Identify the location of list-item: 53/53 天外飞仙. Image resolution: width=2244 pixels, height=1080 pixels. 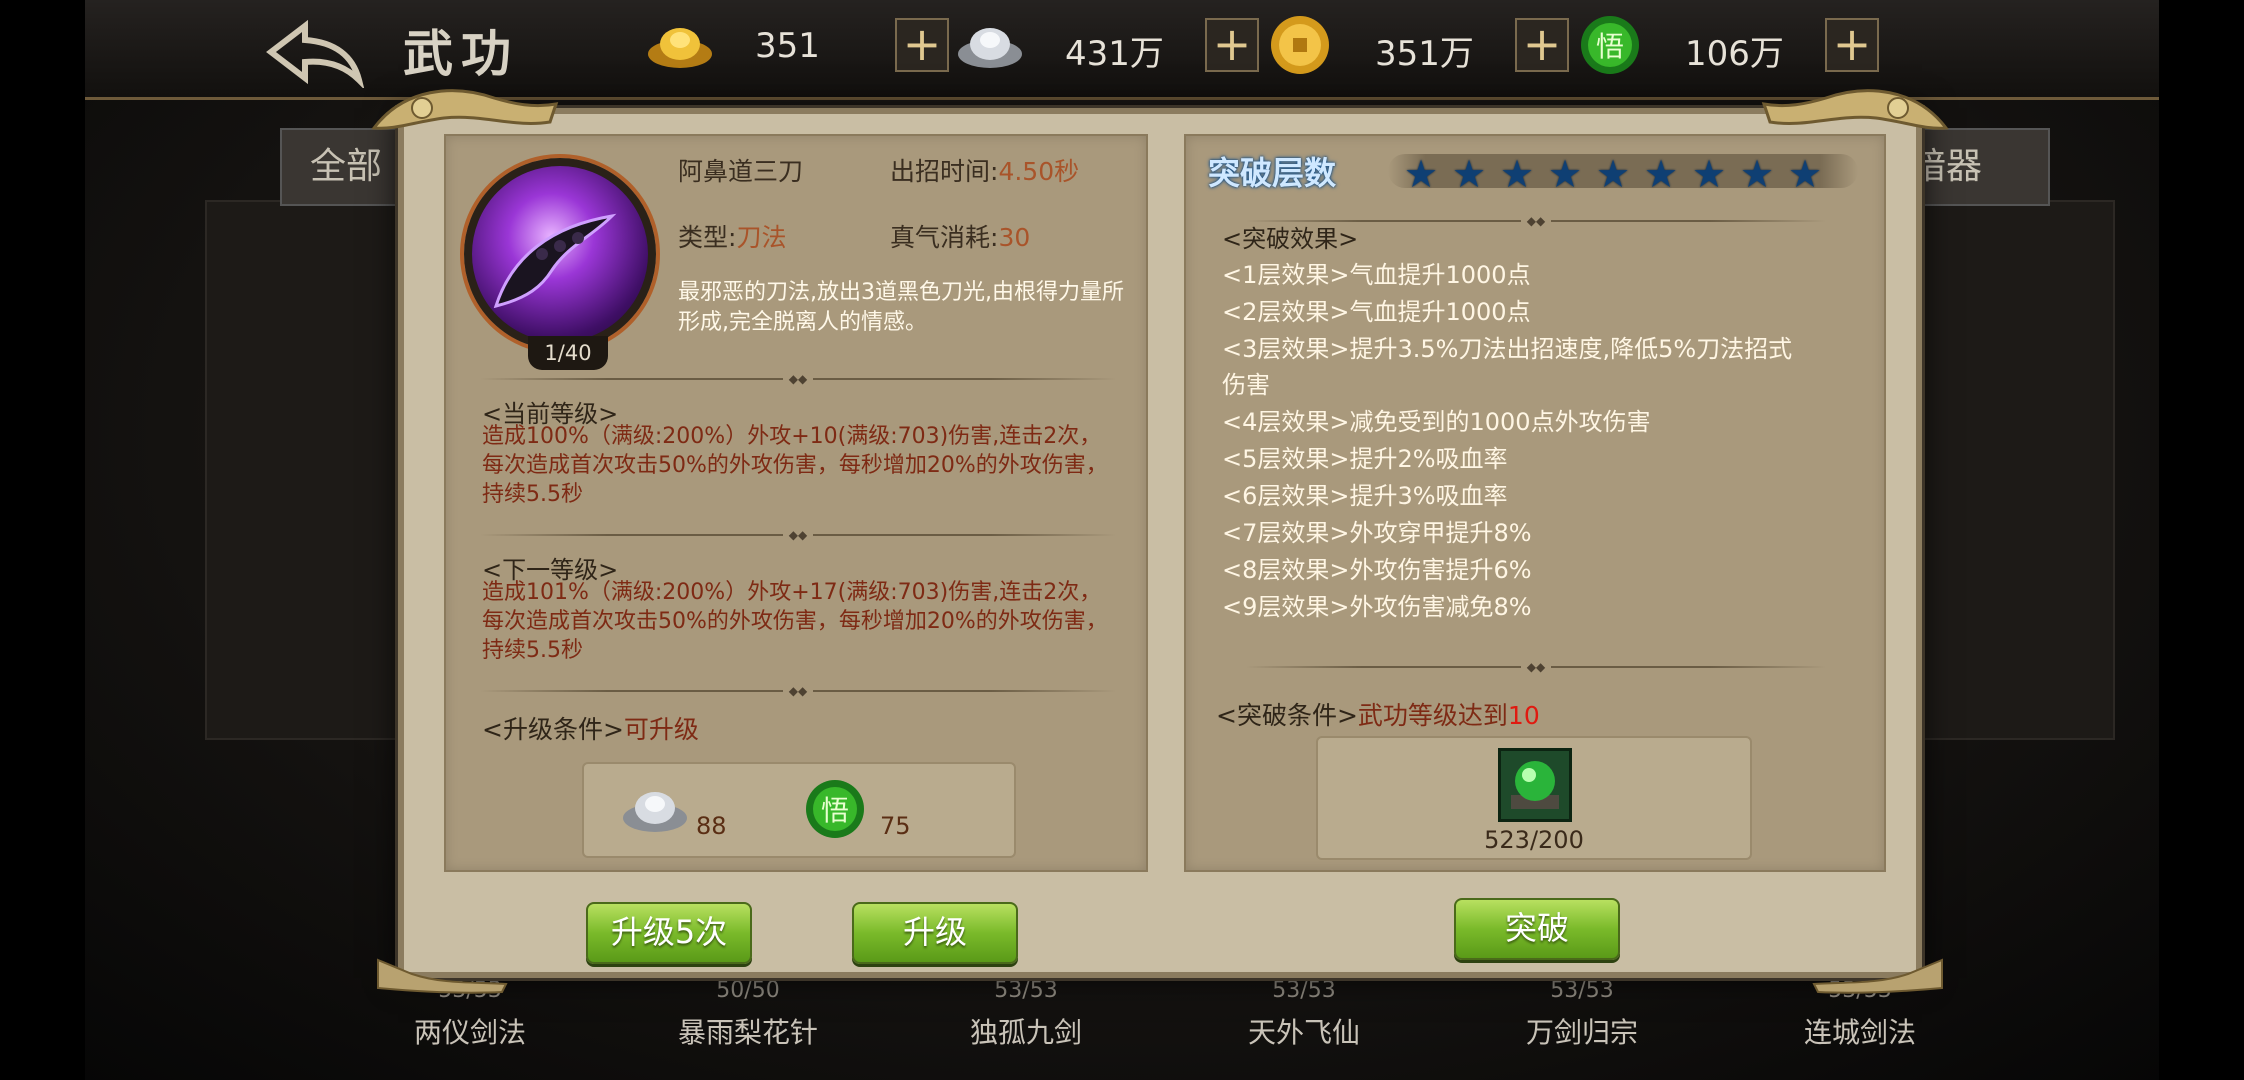
(1304, 1014).